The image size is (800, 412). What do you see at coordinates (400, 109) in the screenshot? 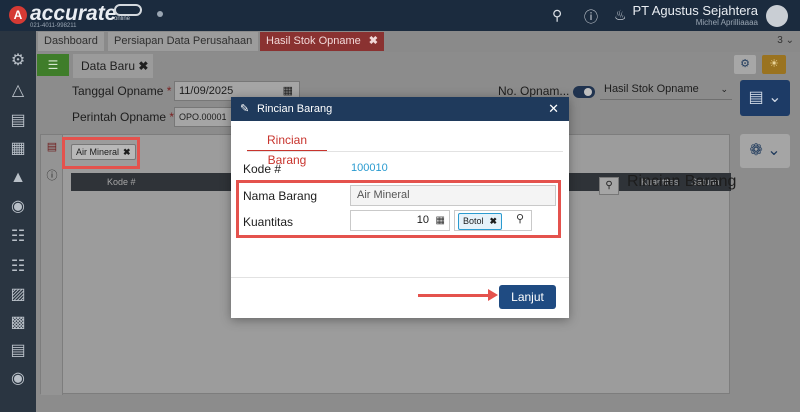
I see `dialog-header: ✎ Rincian Barang ✕` at bounding box center [400, 109].